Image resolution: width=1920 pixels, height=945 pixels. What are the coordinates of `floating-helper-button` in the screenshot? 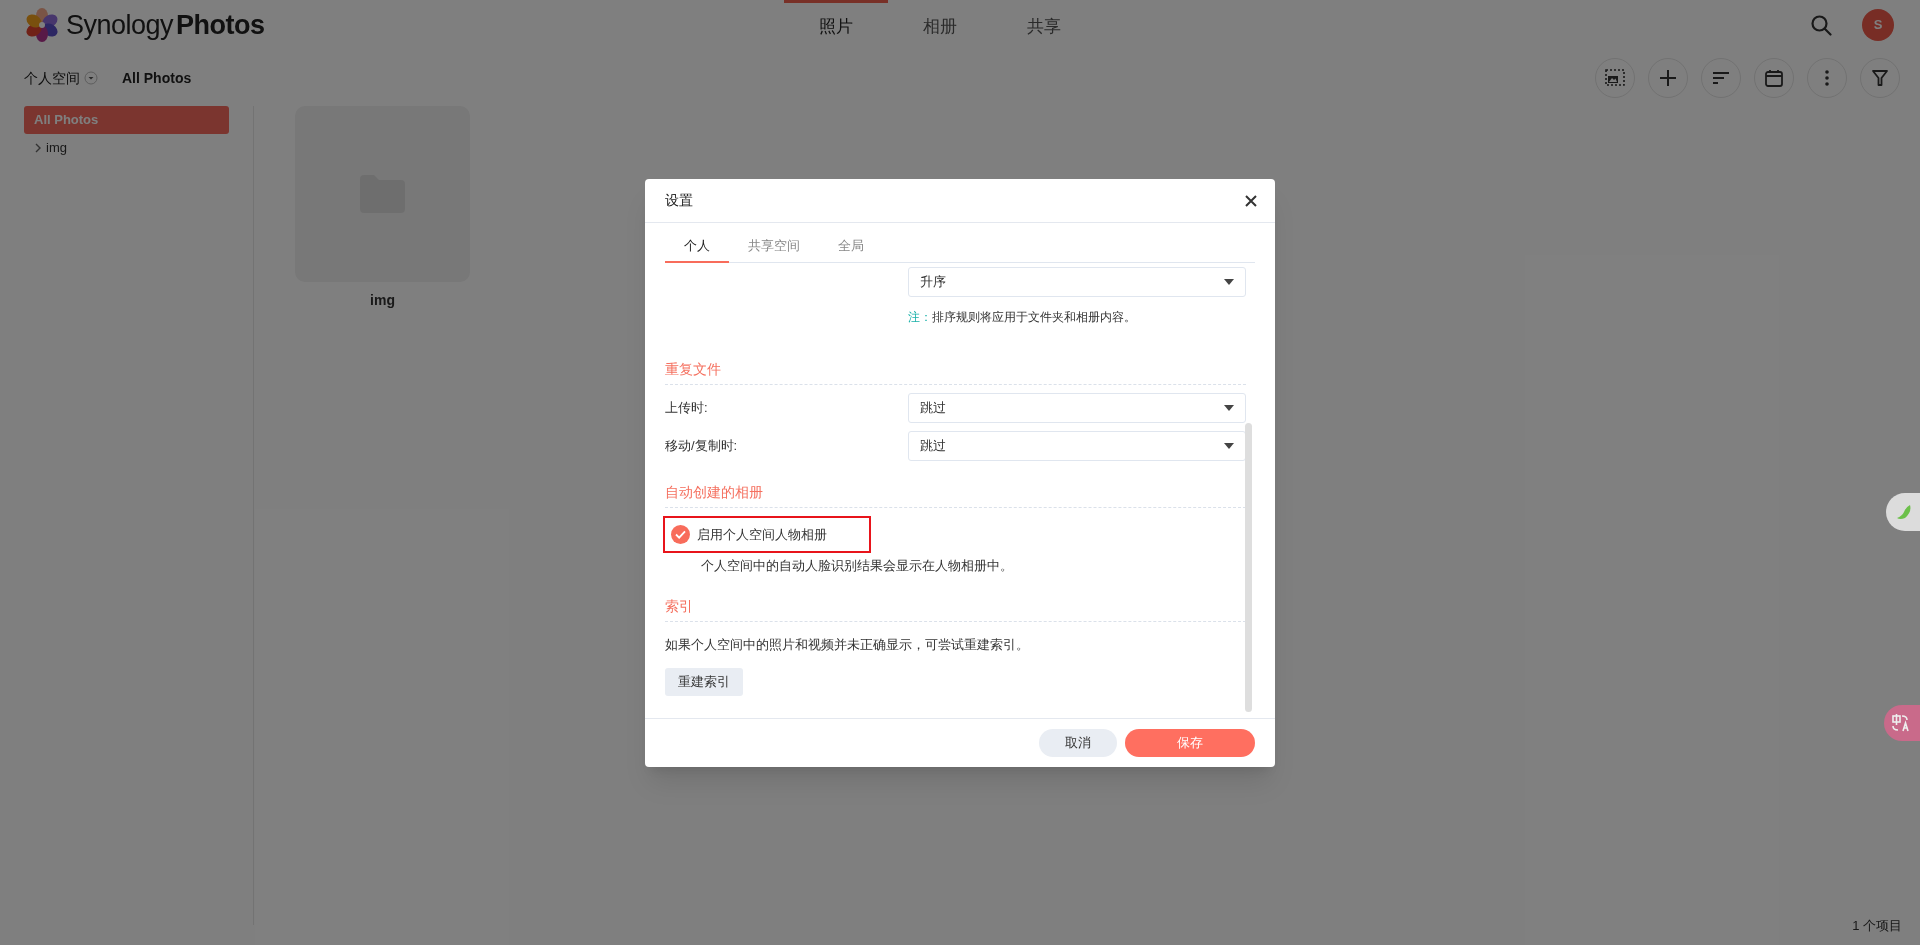 It's located at (1903, 512).